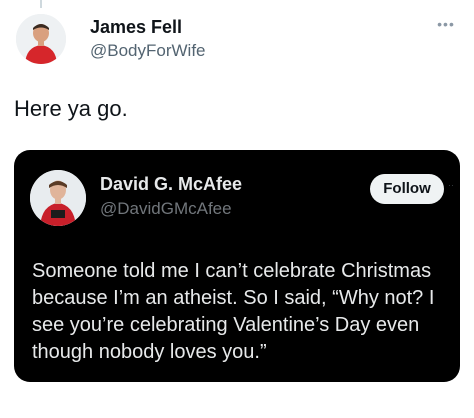  Describe the element at coordinates (136, 27) in the screenshot. I see `author-name: James Fell` at that location.